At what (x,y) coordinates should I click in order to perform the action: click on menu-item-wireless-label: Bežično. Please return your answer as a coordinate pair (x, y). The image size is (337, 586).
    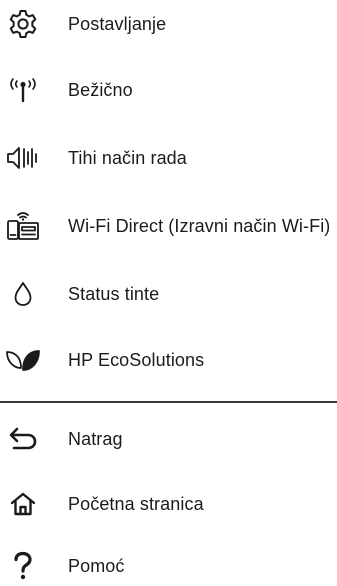
    Looking at the image, I should click on (100, 90).